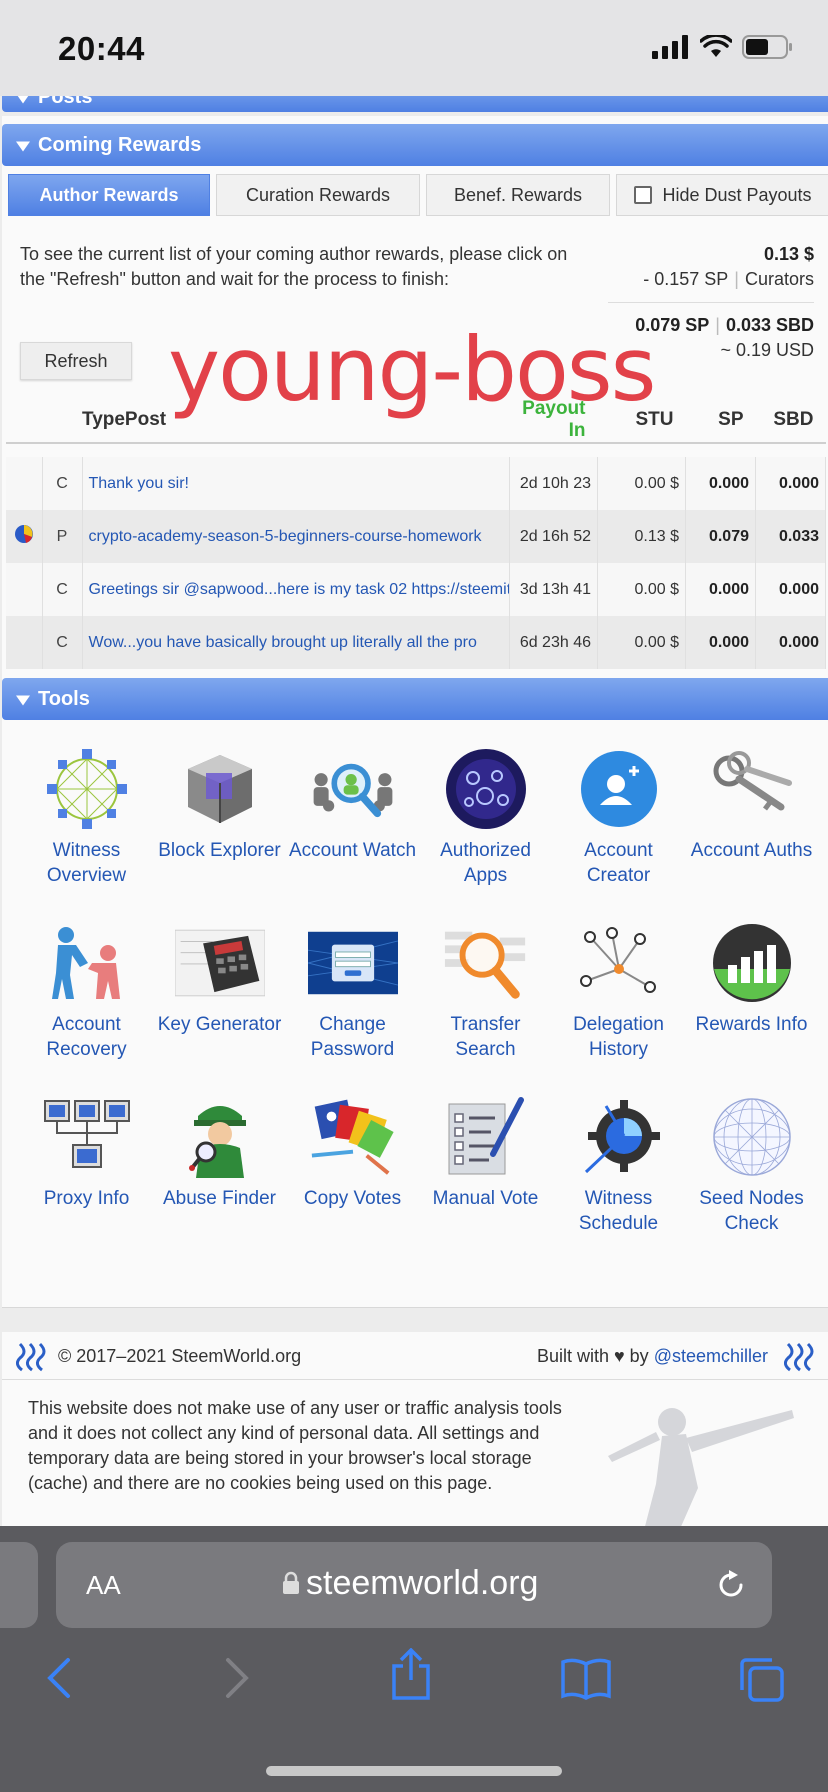 The image size is (828, 1792). What do you see at coordinates (485, 863) in the screenshot?
I see `tool-label: Authorized Apps` at bounding box center [485, 863].